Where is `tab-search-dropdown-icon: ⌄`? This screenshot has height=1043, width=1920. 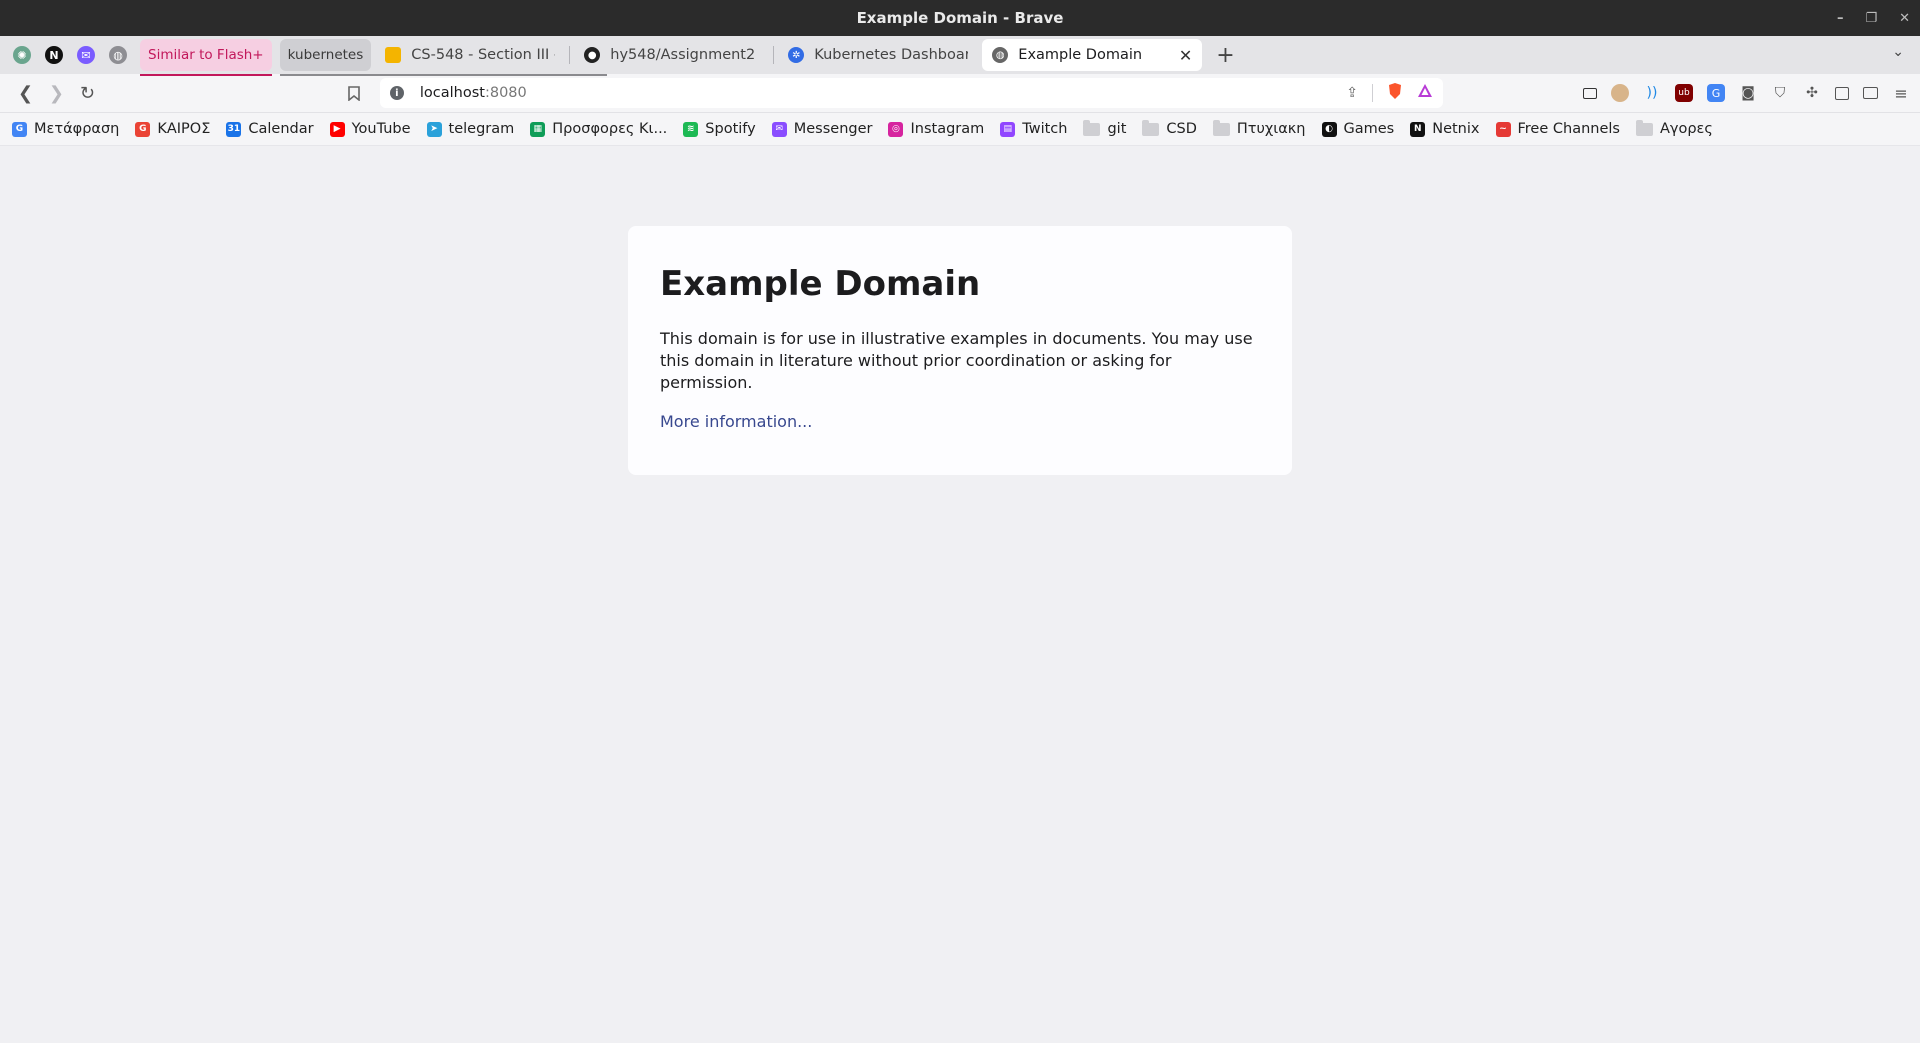
tab-search-dropdown-icon: ⌄ is located at coordinates (1898, 52).